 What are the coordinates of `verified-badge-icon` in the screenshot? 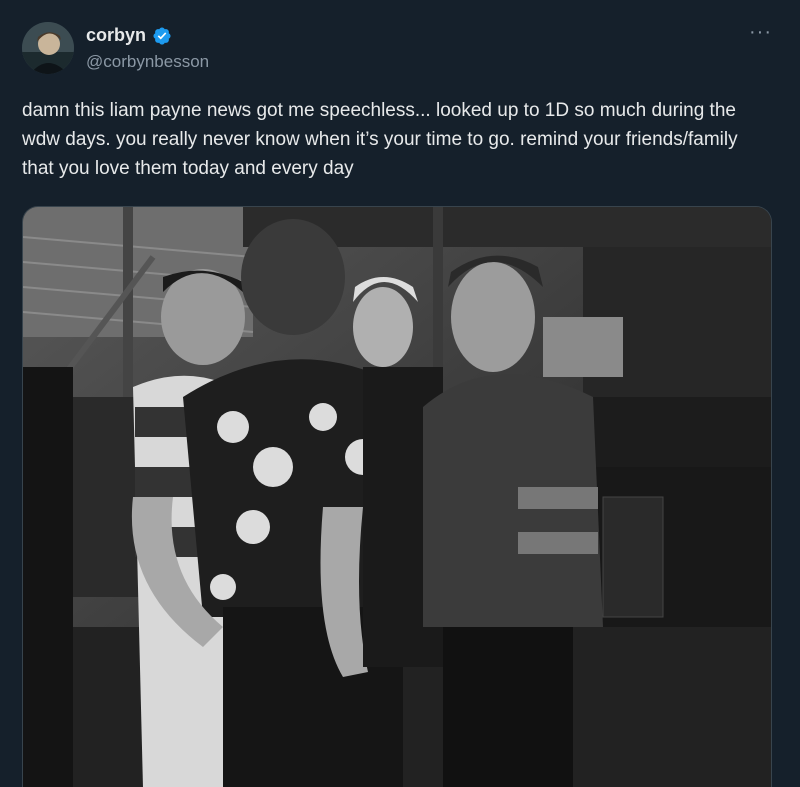 It's located at (162, 35).